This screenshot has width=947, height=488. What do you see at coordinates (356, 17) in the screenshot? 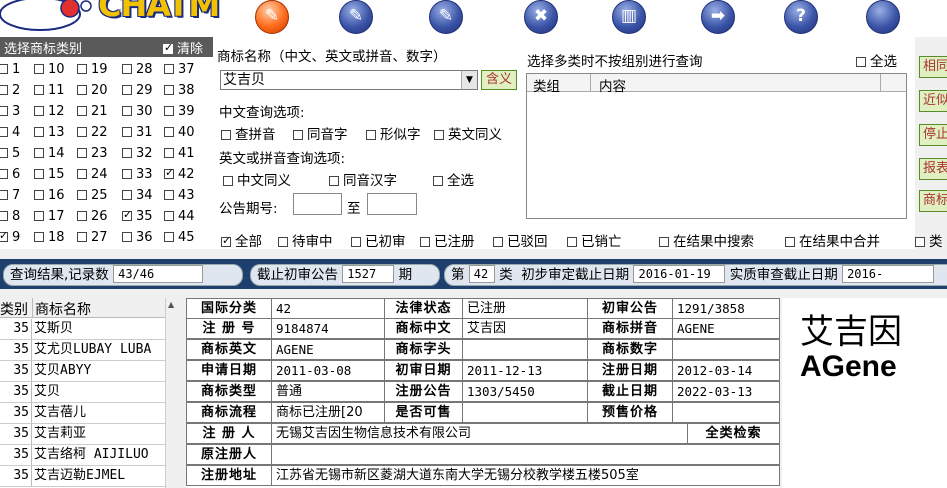
I see `edit-icon-button: ✎` at bounding box center [356, 17].